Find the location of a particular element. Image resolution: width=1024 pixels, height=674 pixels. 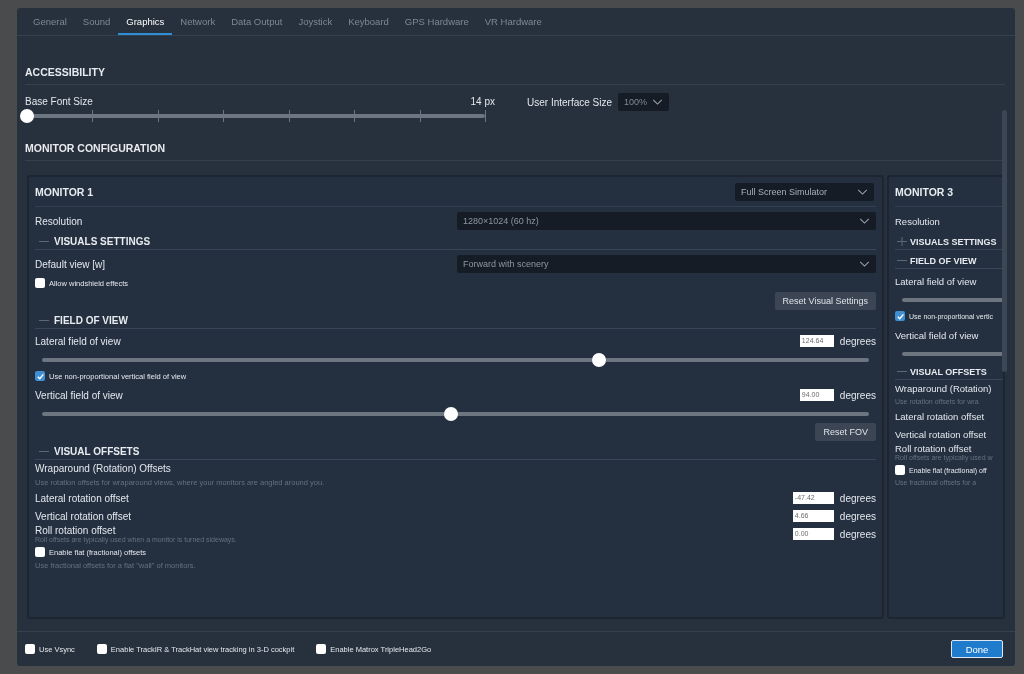

setting-label: Default view [w] is located at coordinates (70, 264).